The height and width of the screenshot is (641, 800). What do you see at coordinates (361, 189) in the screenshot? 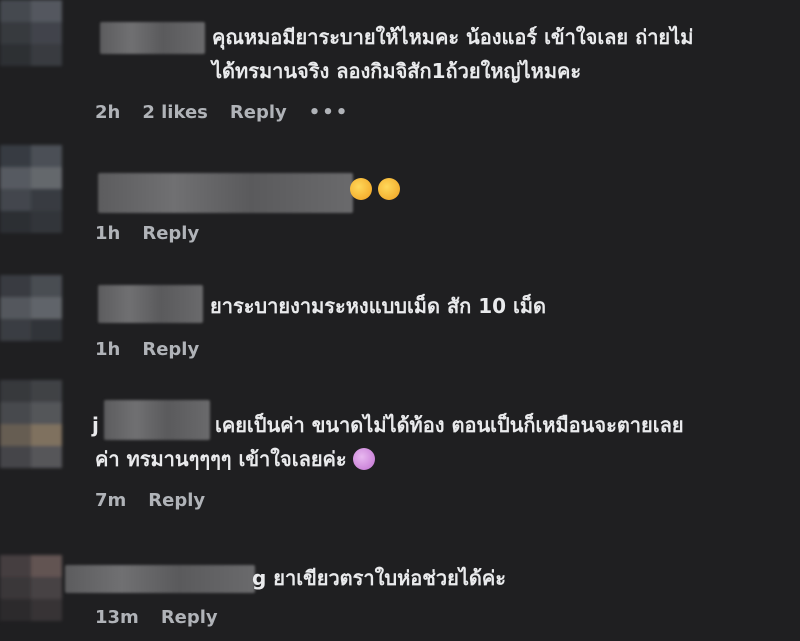
I see `grinning-squint-icon` at bounding box center [361, 189].